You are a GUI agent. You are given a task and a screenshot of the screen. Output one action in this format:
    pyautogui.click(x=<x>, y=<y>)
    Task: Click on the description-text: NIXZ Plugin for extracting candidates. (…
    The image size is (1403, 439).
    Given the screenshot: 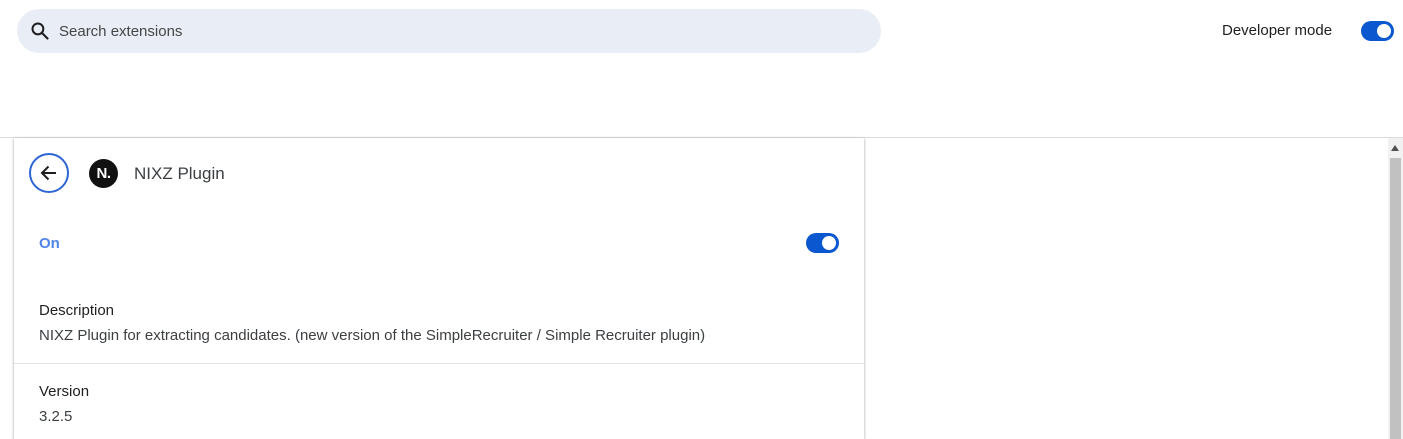 What is the action you would take?
    pyautogui.click(x=372, y=335)
    